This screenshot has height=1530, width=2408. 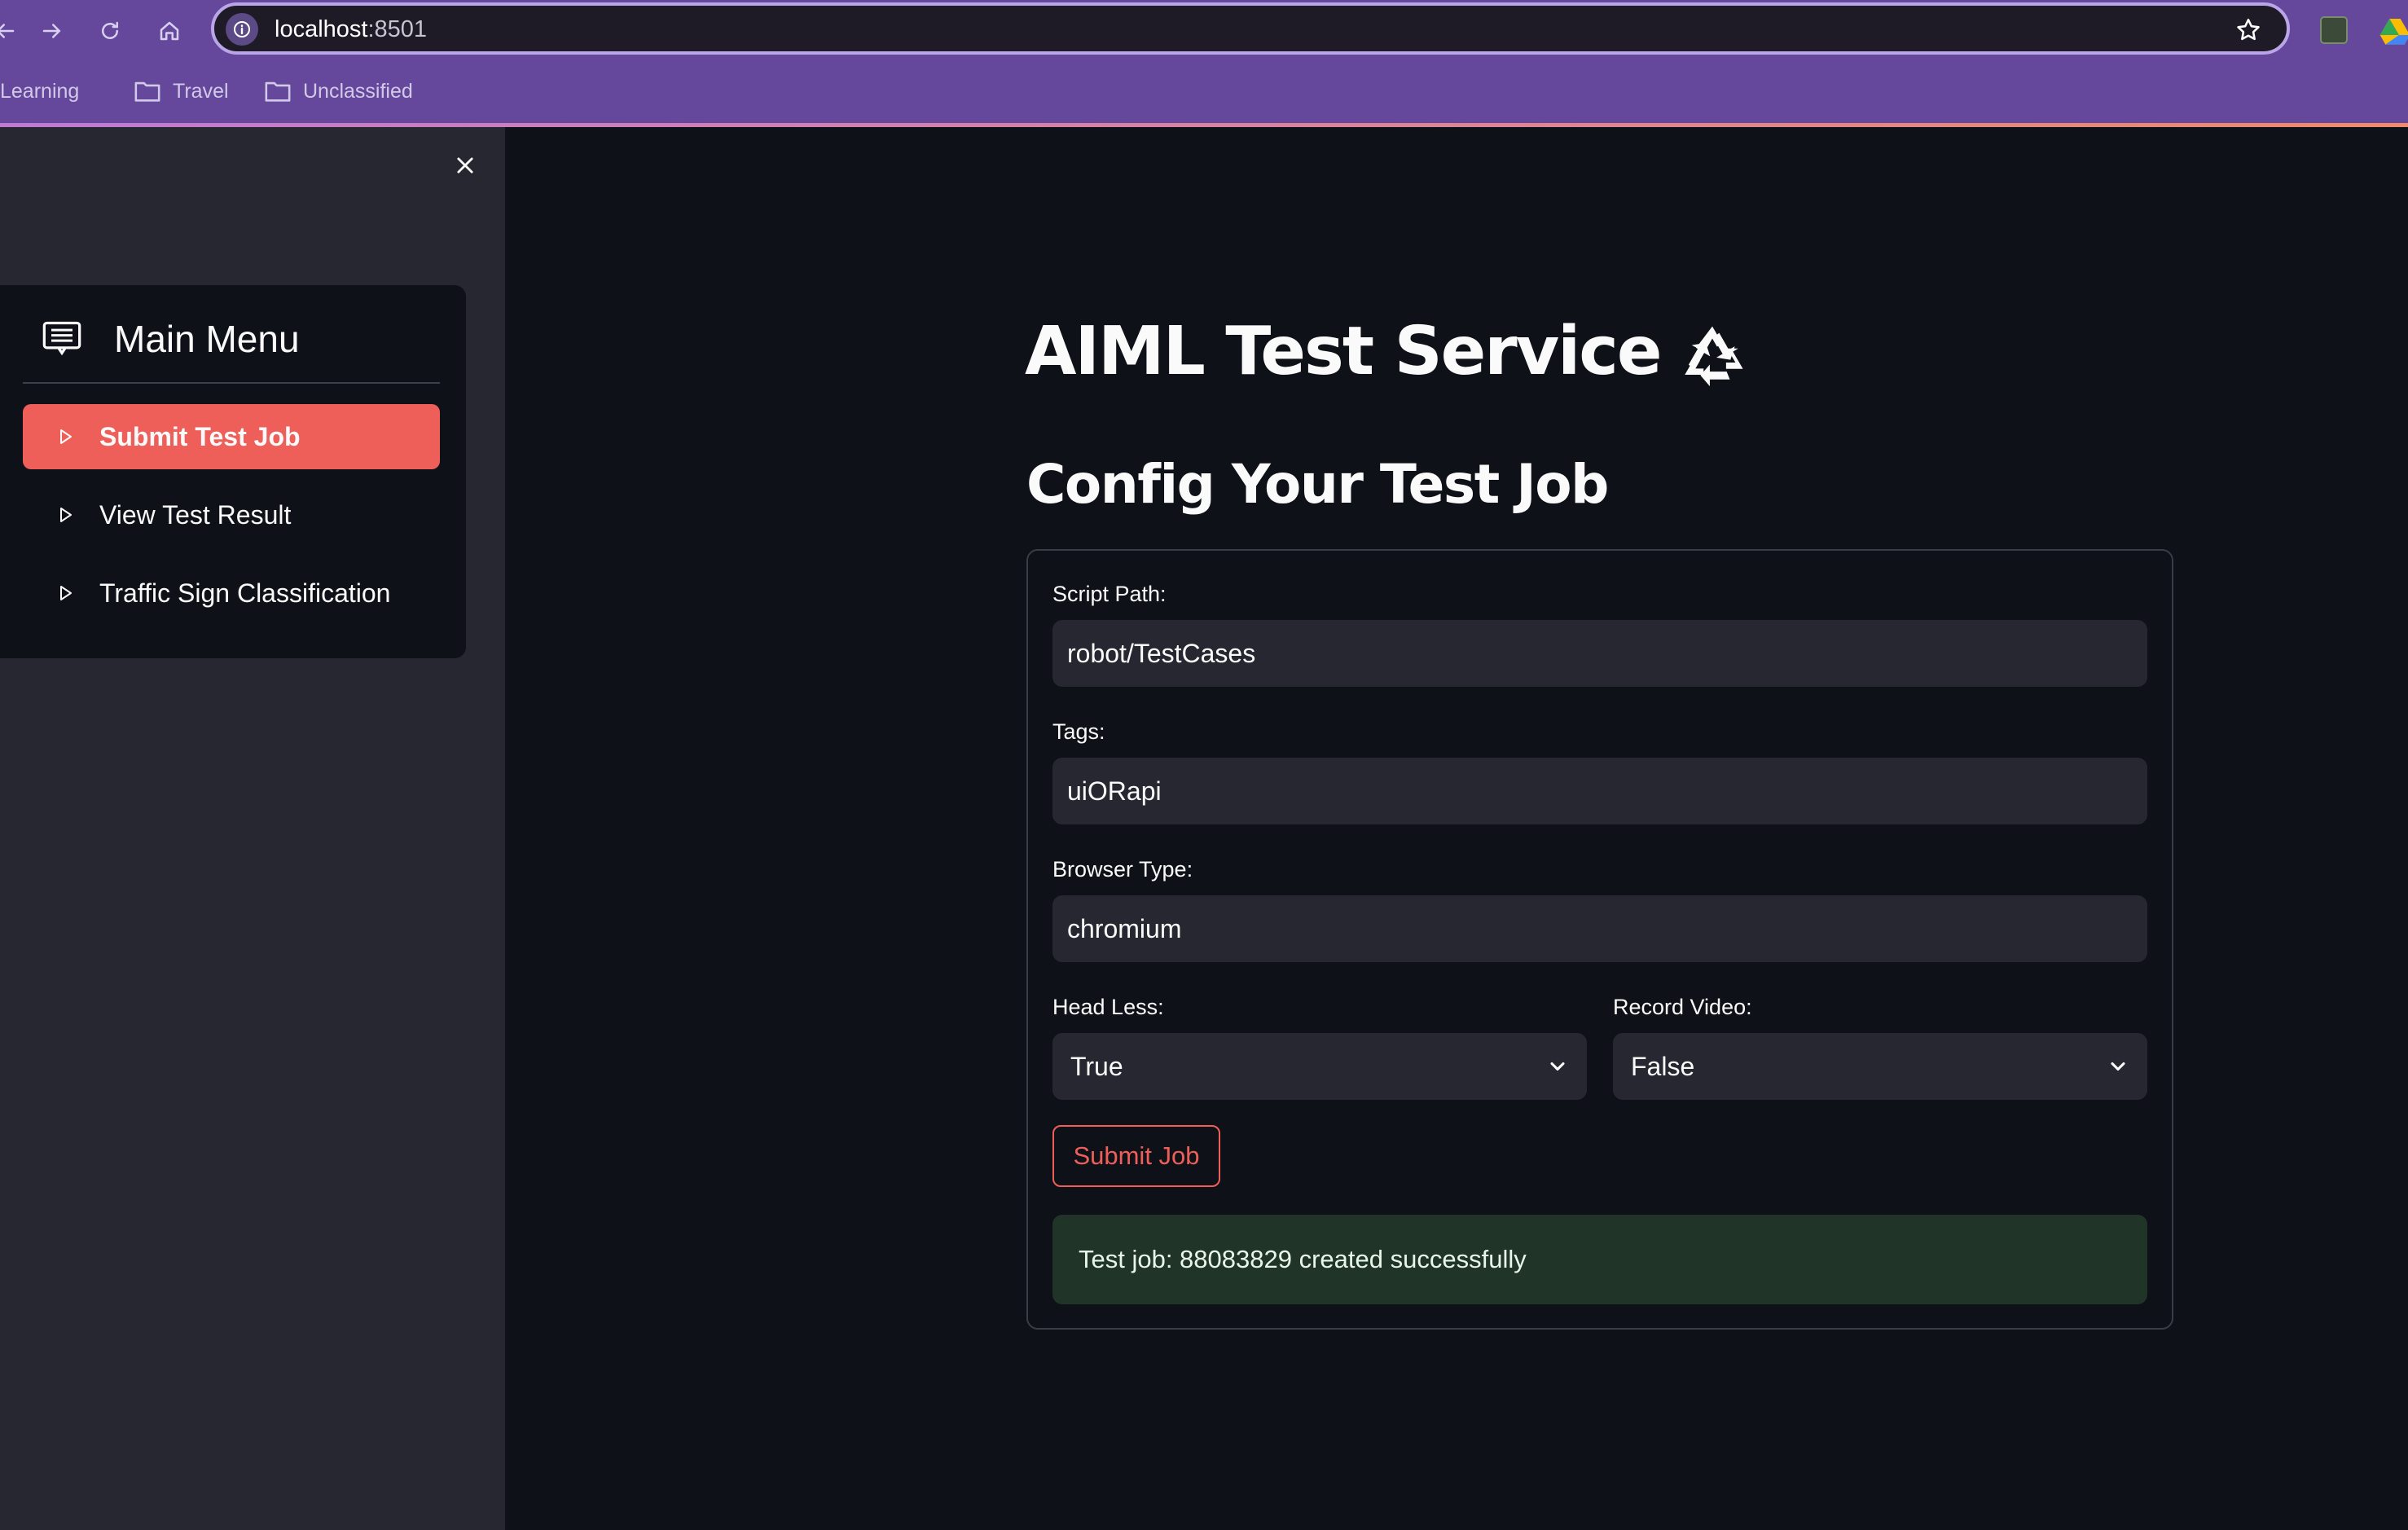 I want to click on extension-icon, so click(x=2334, y=30).